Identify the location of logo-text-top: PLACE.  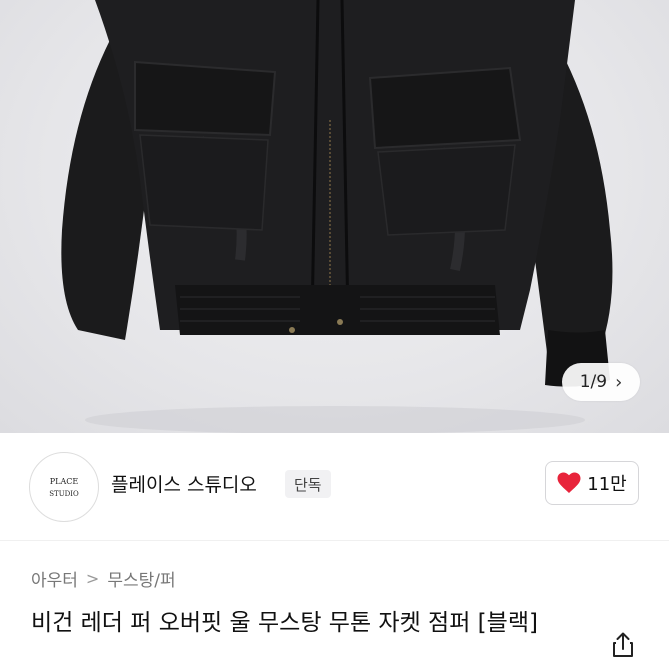
(64, 481).